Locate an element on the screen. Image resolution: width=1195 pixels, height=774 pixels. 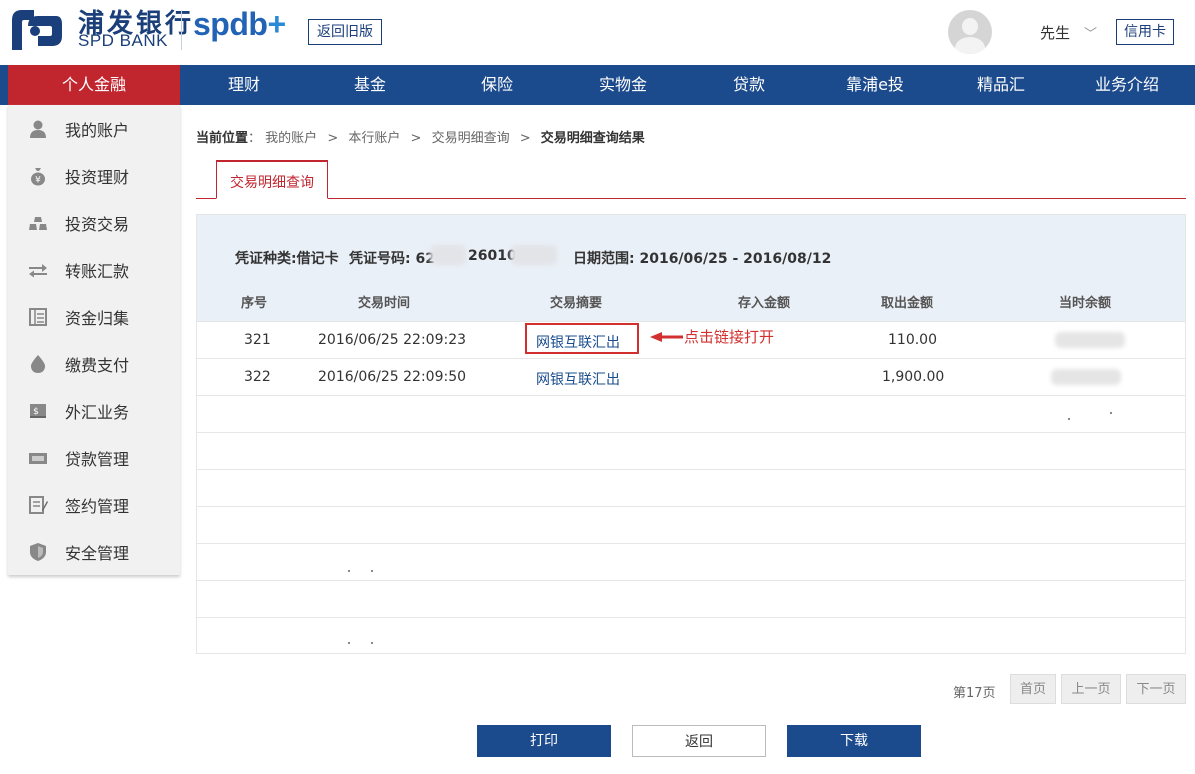
sidebar-item-label: 投资交易 is located at coordinates (97, 224).